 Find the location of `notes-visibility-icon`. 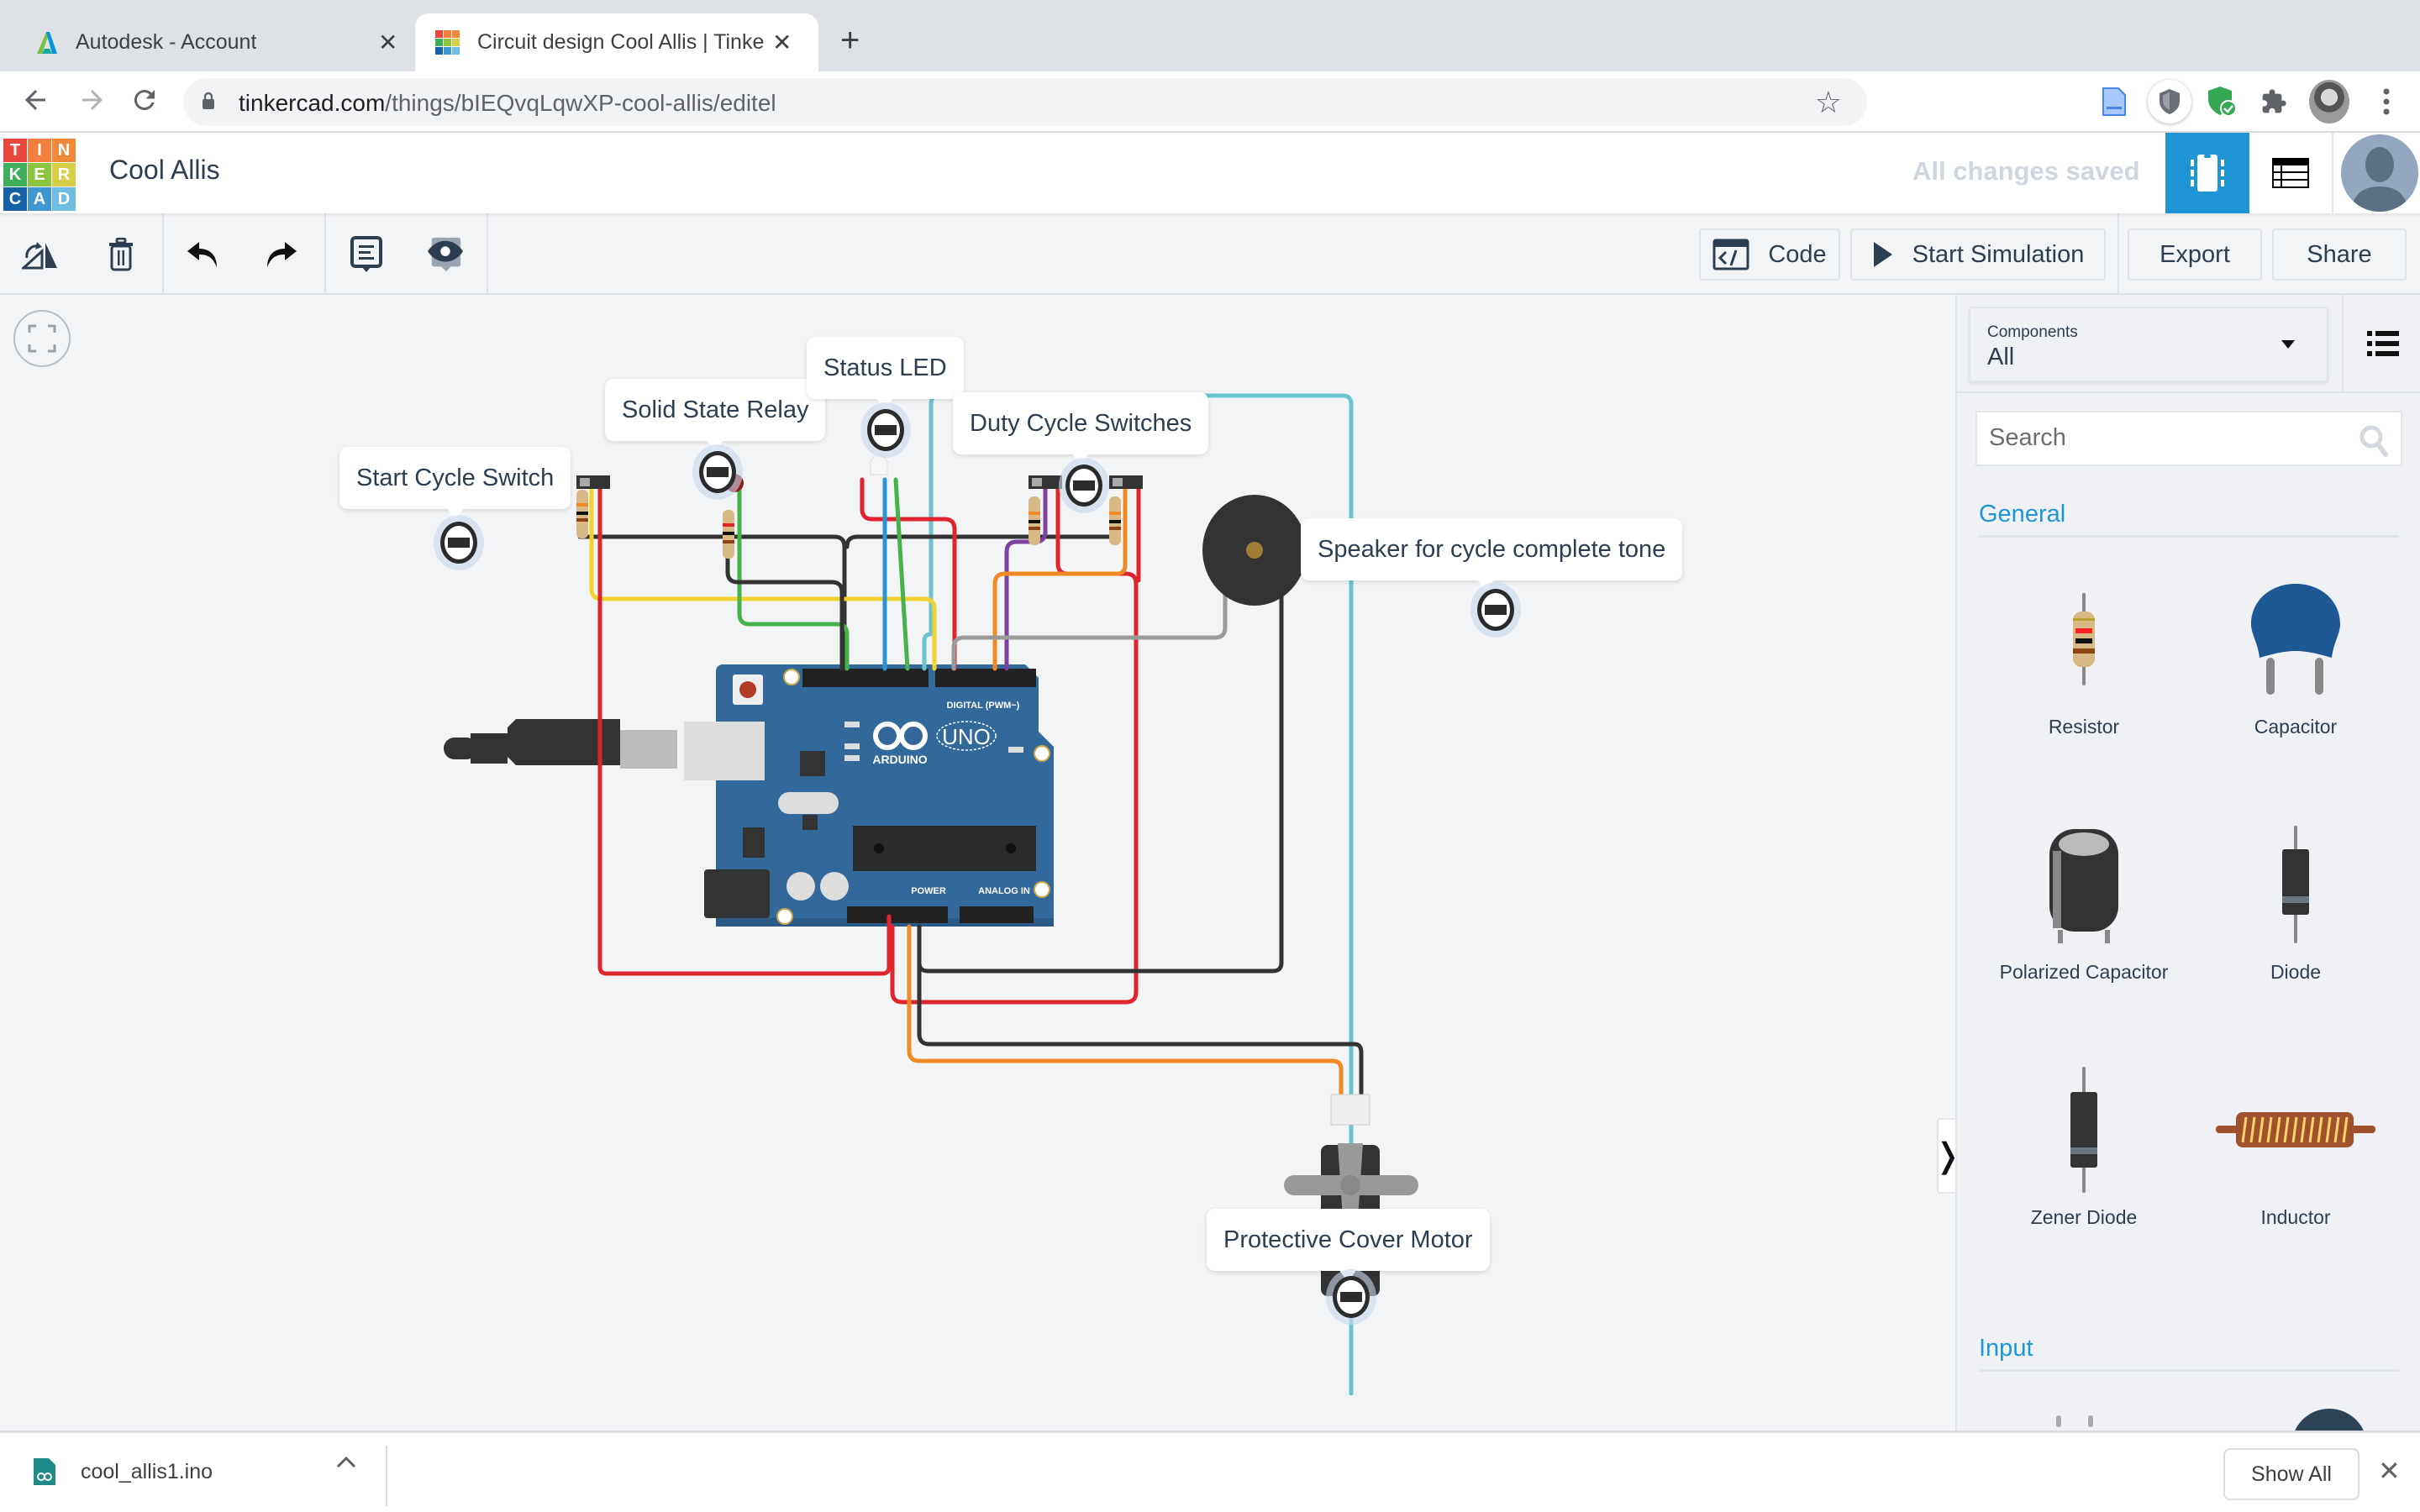

notes-visibility-icon is located at coordinates (446, 254).